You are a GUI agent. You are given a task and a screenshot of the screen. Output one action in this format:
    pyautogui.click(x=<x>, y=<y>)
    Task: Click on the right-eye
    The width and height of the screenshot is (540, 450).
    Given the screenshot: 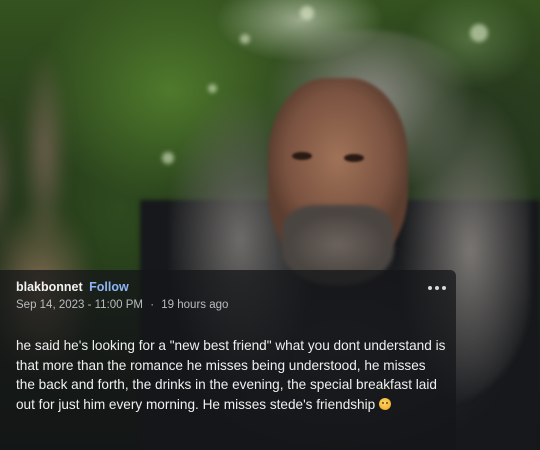 What is the action you would take?
    pyautogui.click(x=354, y=158)
    